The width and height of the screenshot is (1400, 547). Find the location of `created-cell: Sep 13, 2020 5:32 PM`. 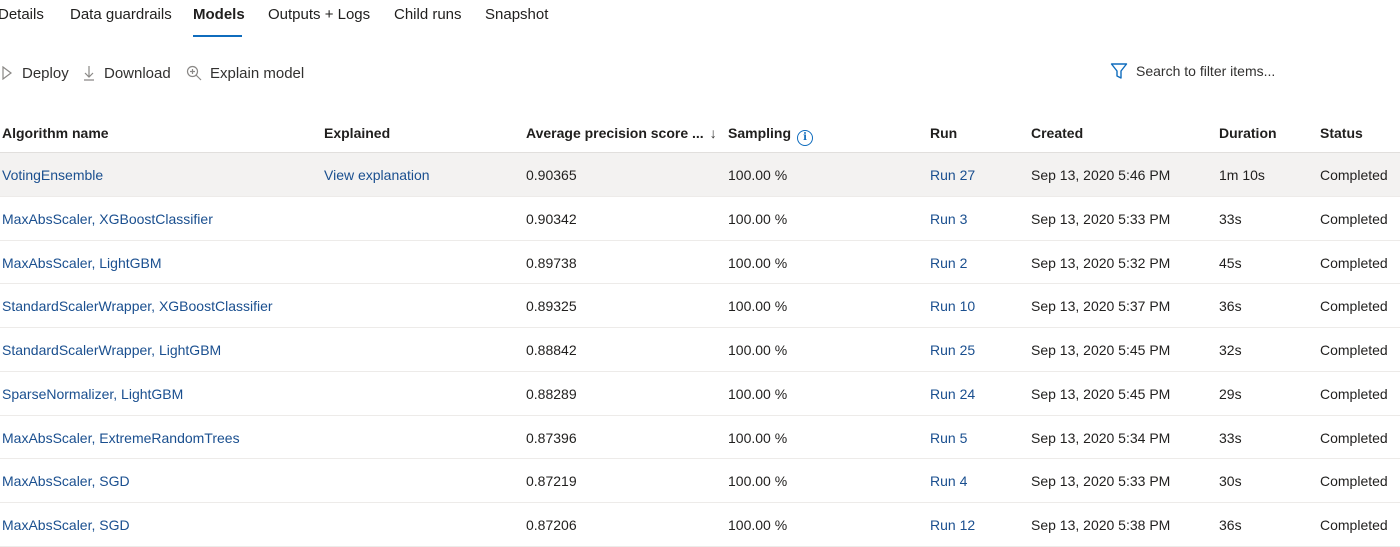

created-cell: Sep 13, 2020 5:32 PM is located at coordinates (1101, 262).